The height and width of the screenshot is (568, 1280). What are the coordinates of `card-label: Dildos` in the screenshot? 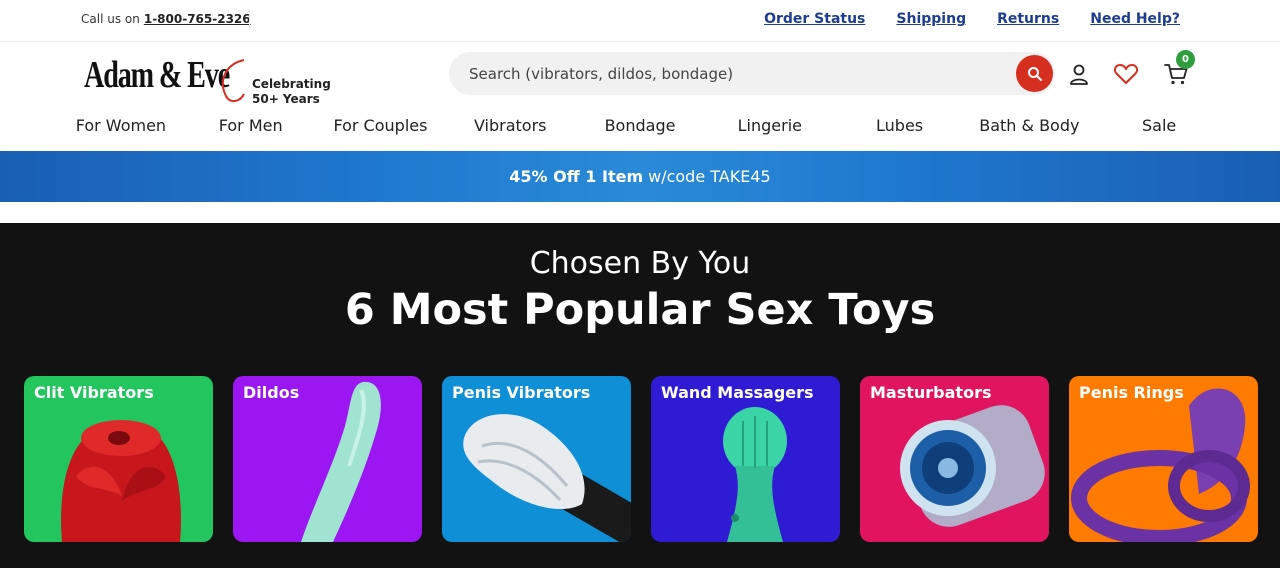 It's located at (271, 392).